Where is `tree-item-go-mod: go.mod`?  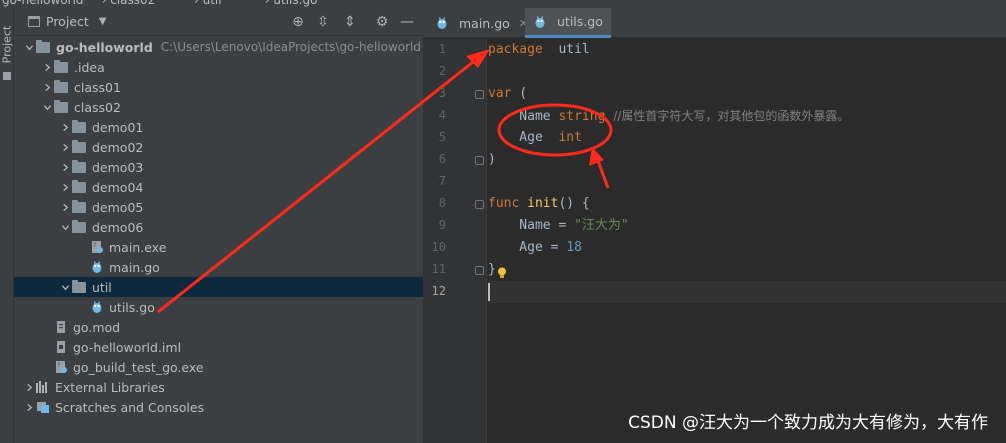 tree-item-go-mod: go.mod is located at coordinates (218, 327).